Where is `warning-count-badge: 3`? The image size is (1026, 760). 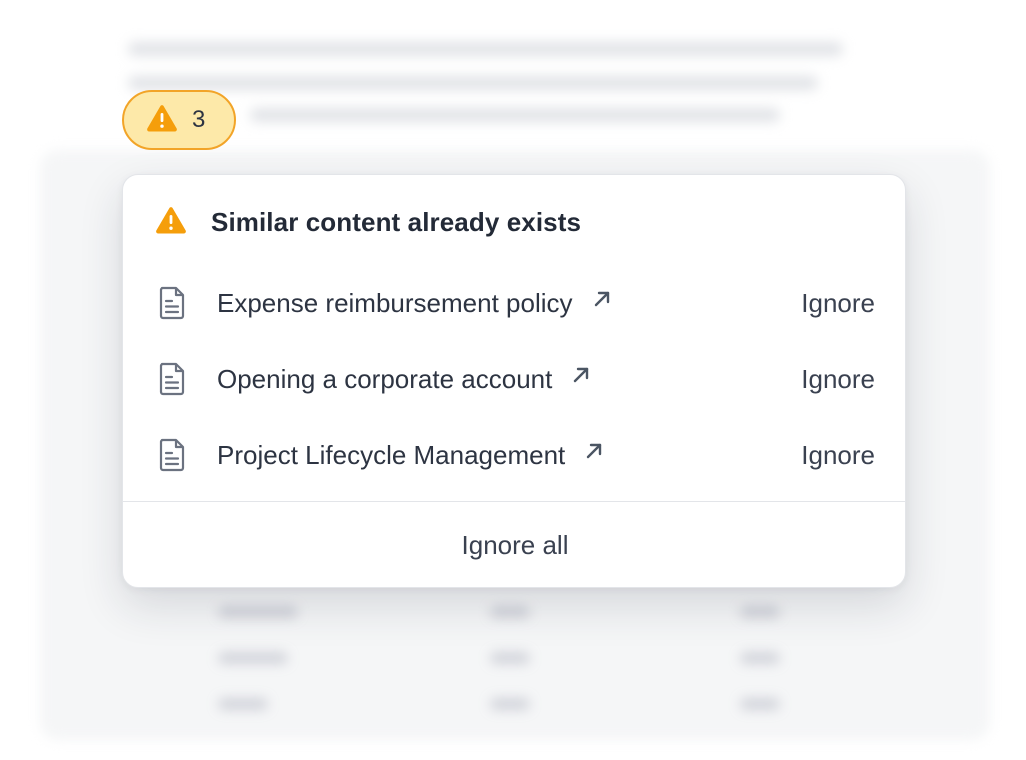
warning-count-badge: 3 is located at coordinates (179, 120).